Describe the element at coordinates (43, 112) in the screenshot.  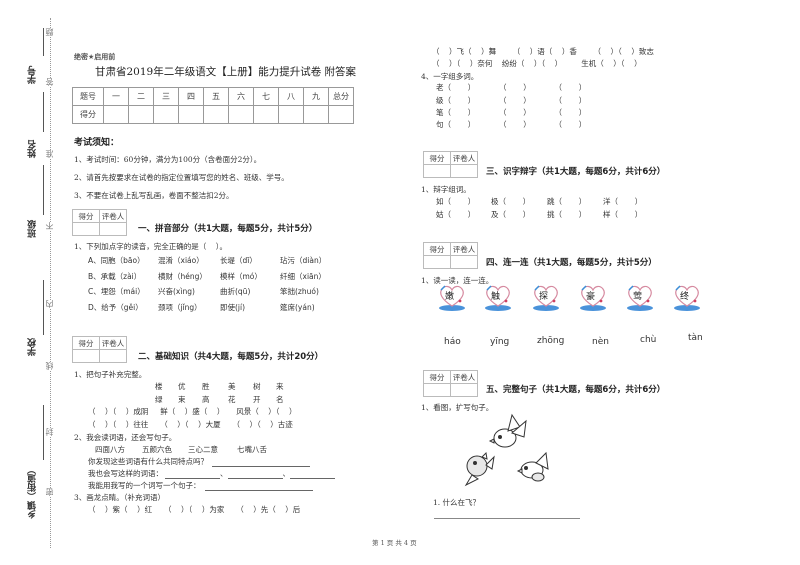
I see `blank-line` at that location.